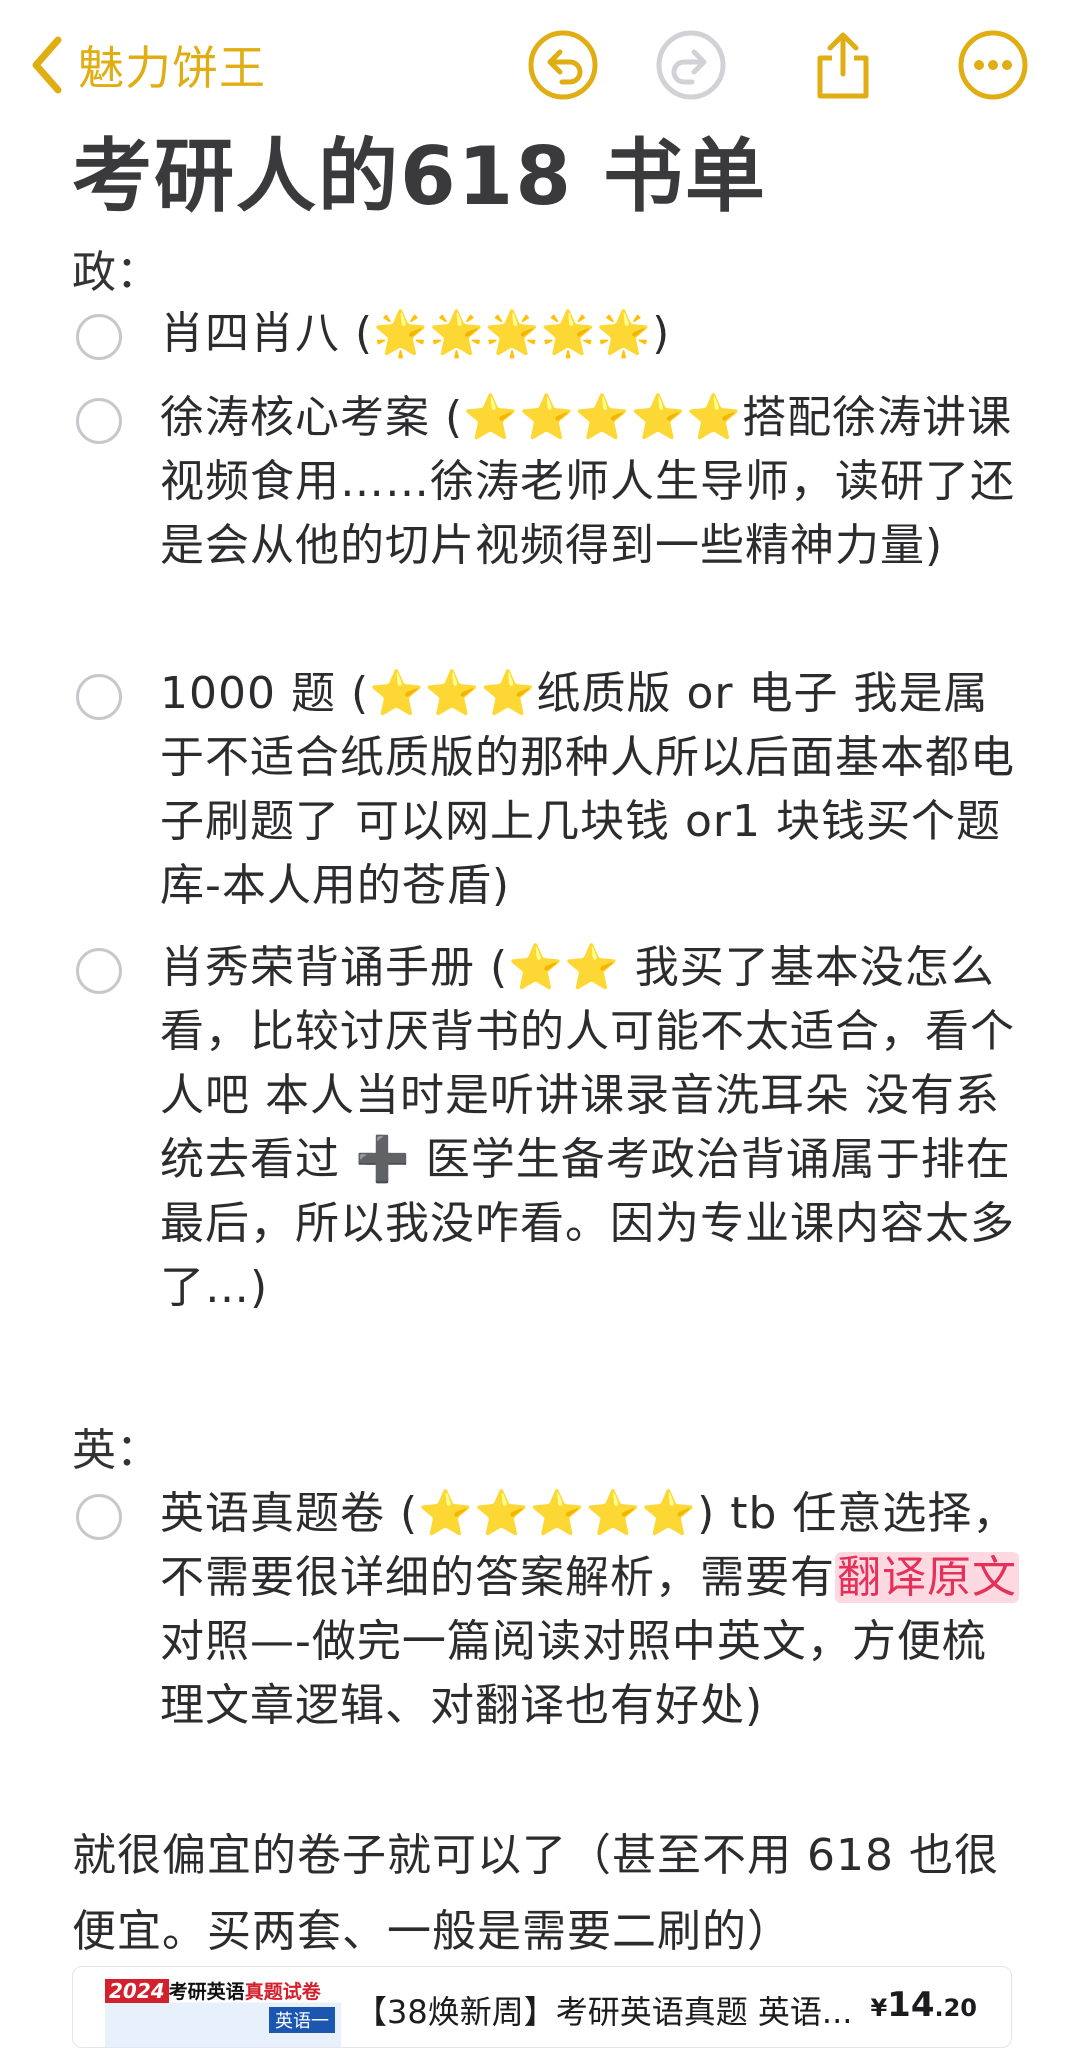  What do you see at coordinates (563, 65) in the screenshot?
I see `undo-icon` at bounding box center [563, 65].